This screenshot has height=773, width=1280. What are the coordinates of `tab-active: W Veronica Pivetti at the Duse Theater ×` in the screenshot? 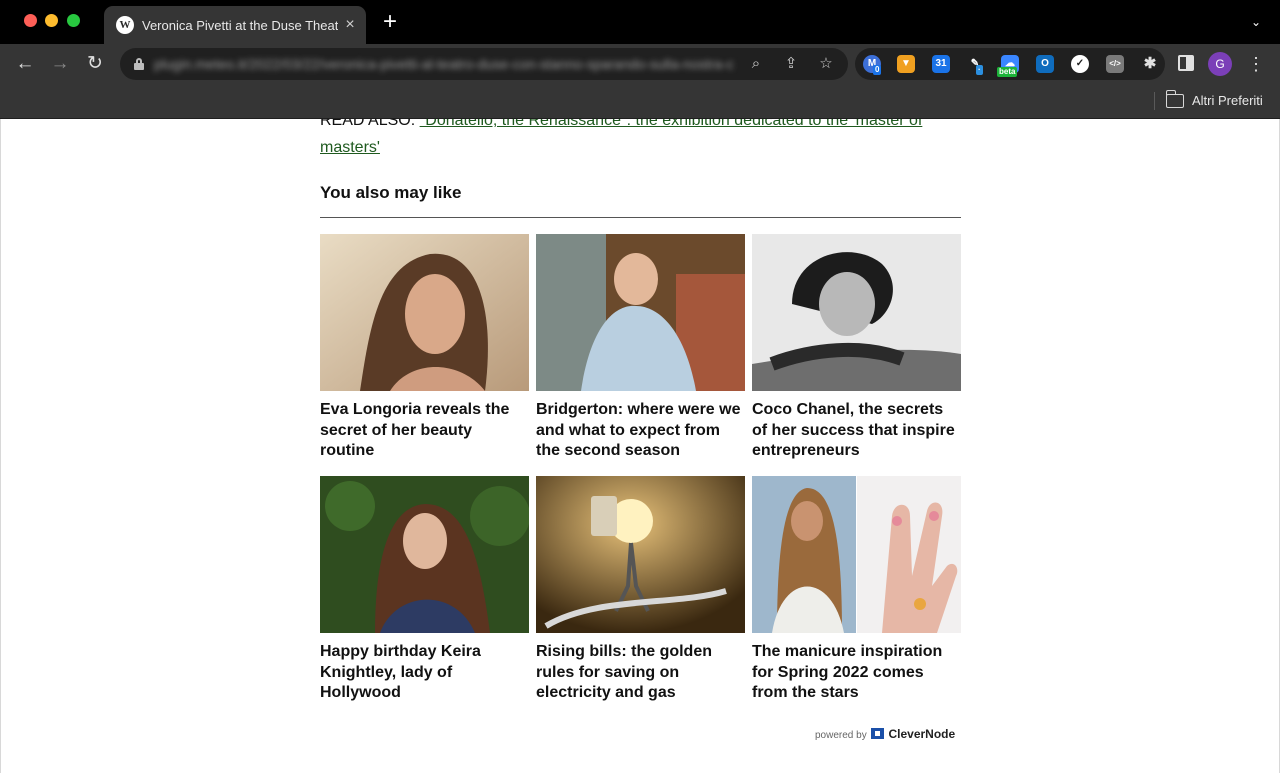 It's located at (235, 25).